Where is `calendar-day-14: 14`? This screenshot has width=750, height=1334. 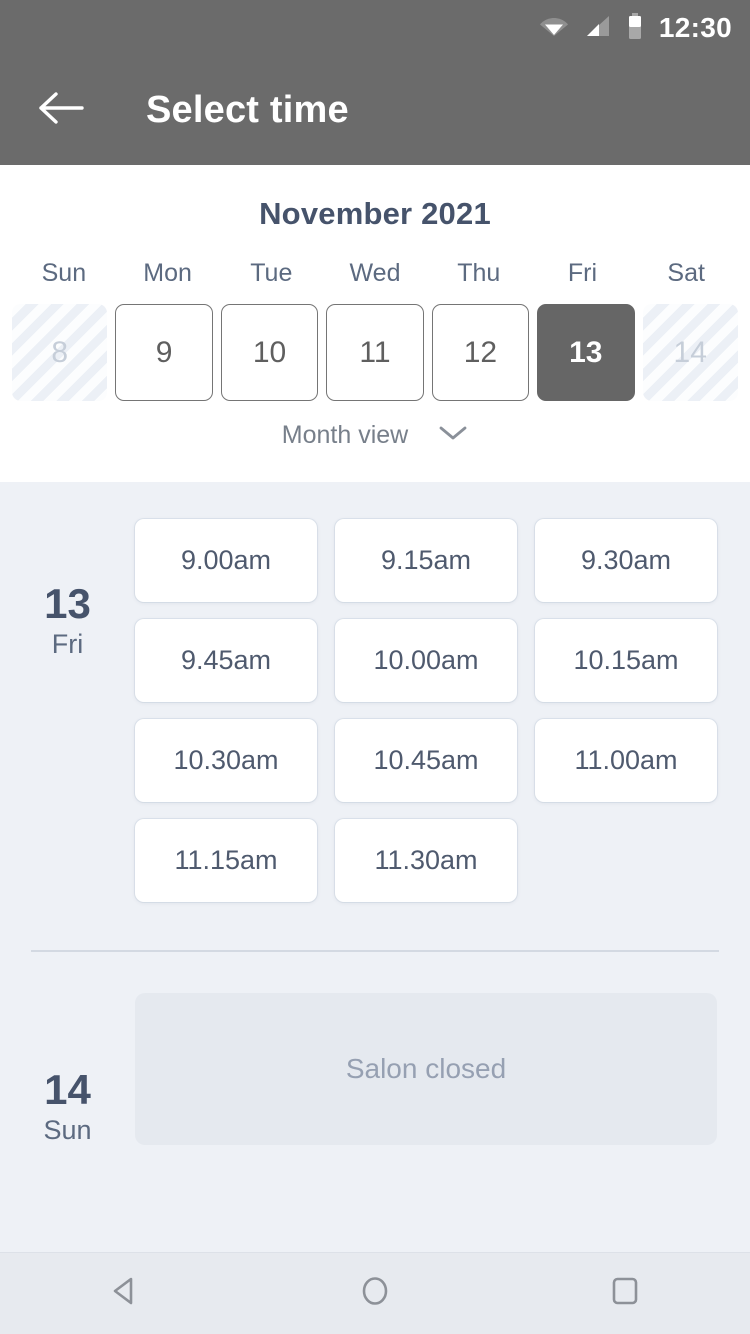 calendar-day-14: 14 is located at coordinates (690, 352).